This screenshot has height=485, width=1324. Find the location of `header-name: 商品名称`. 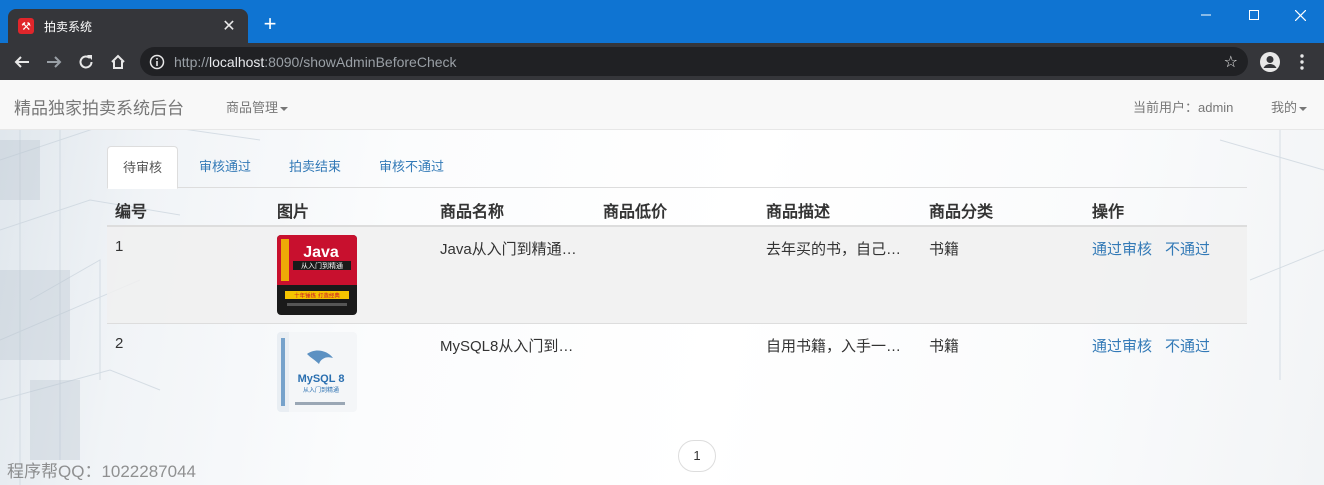

header-name: 商品名称 is located at coordinates (472, 212).